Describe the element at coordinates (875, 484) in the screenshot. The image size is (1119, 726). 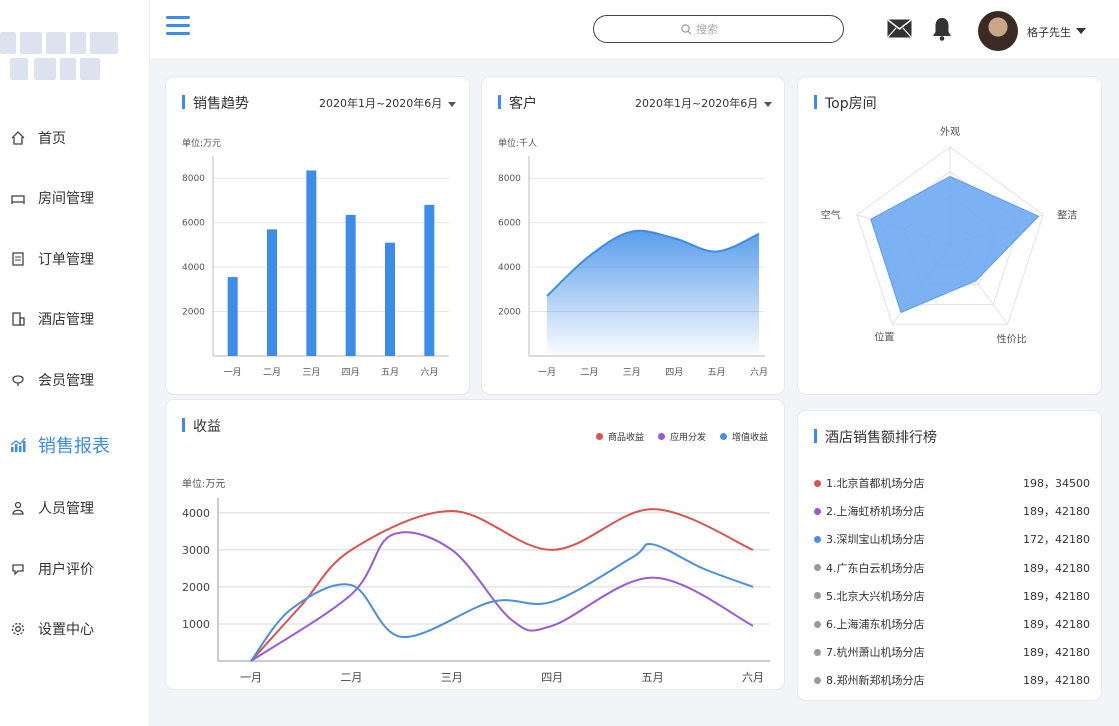
I see `rank-name: 1.北京首都机场分店` at that location.